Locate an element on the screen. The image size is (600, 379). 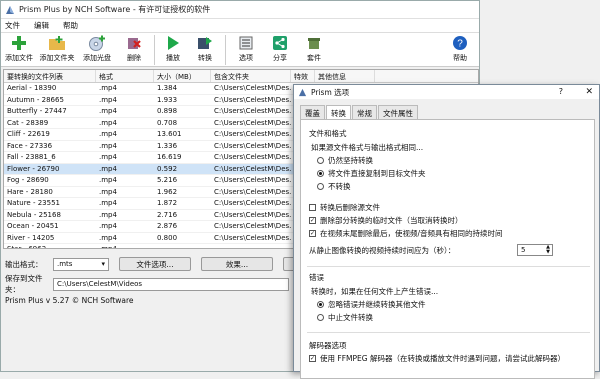
options-button: 选项 is located at coordinates (246, 50).